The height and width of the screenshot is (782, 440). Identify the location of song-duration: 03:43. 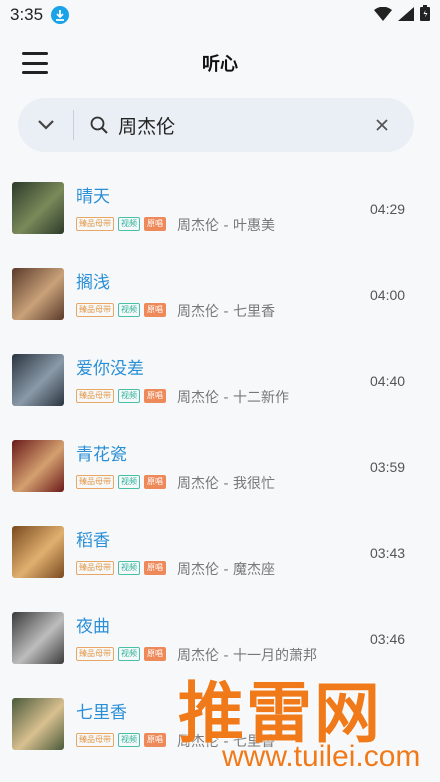
(388, 553).